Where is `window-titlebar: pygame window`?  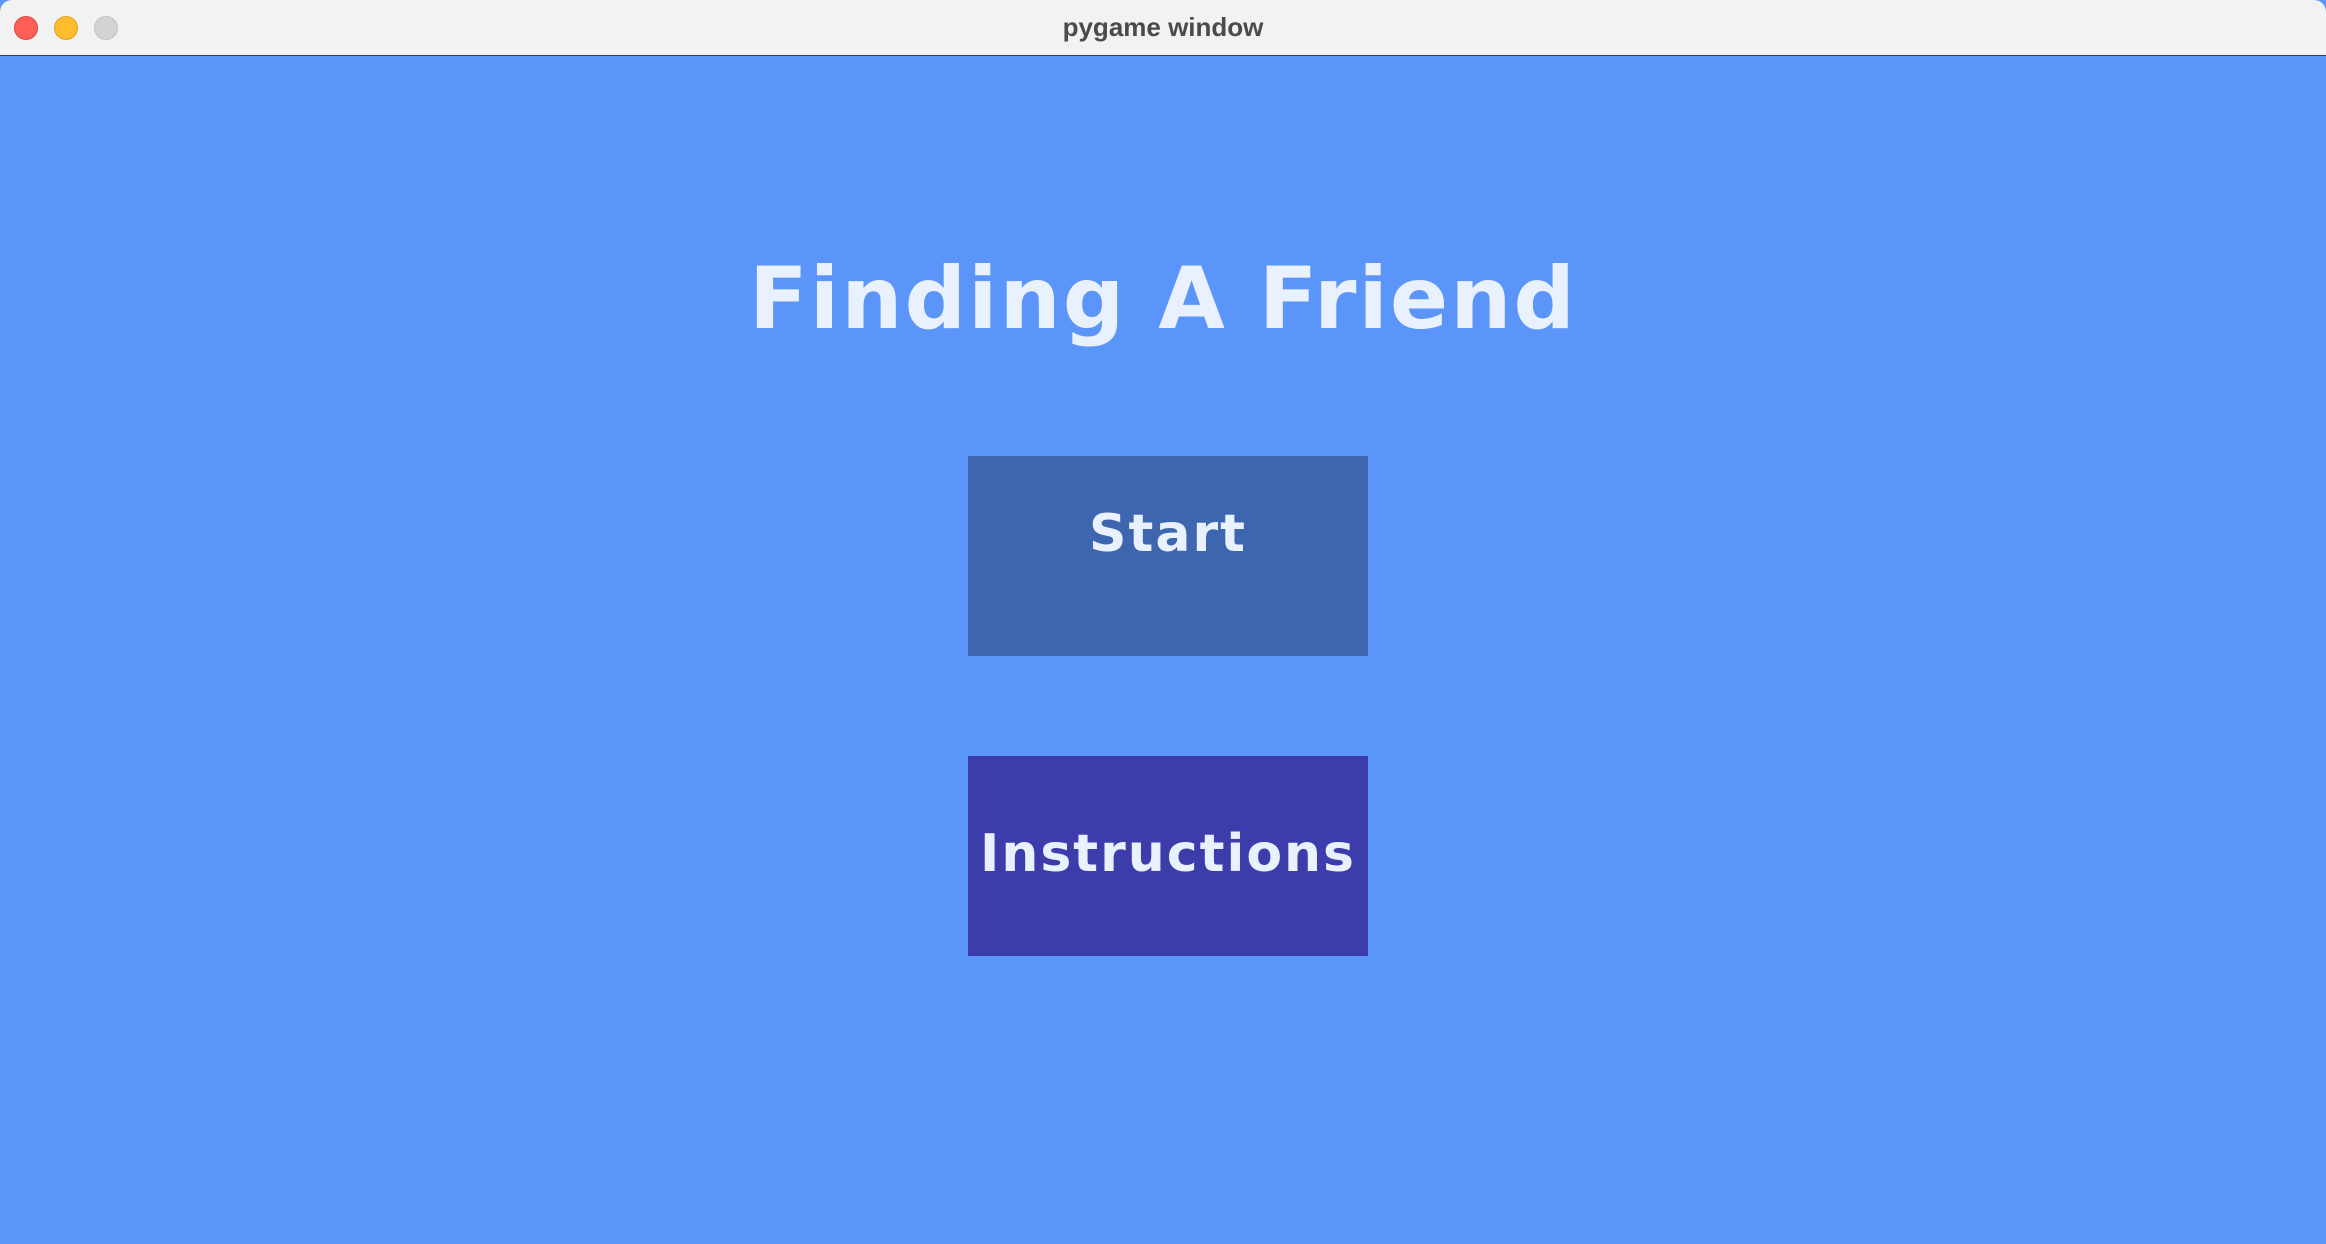
window-titlebar: pygame window is located at coordinates (1163, 28).